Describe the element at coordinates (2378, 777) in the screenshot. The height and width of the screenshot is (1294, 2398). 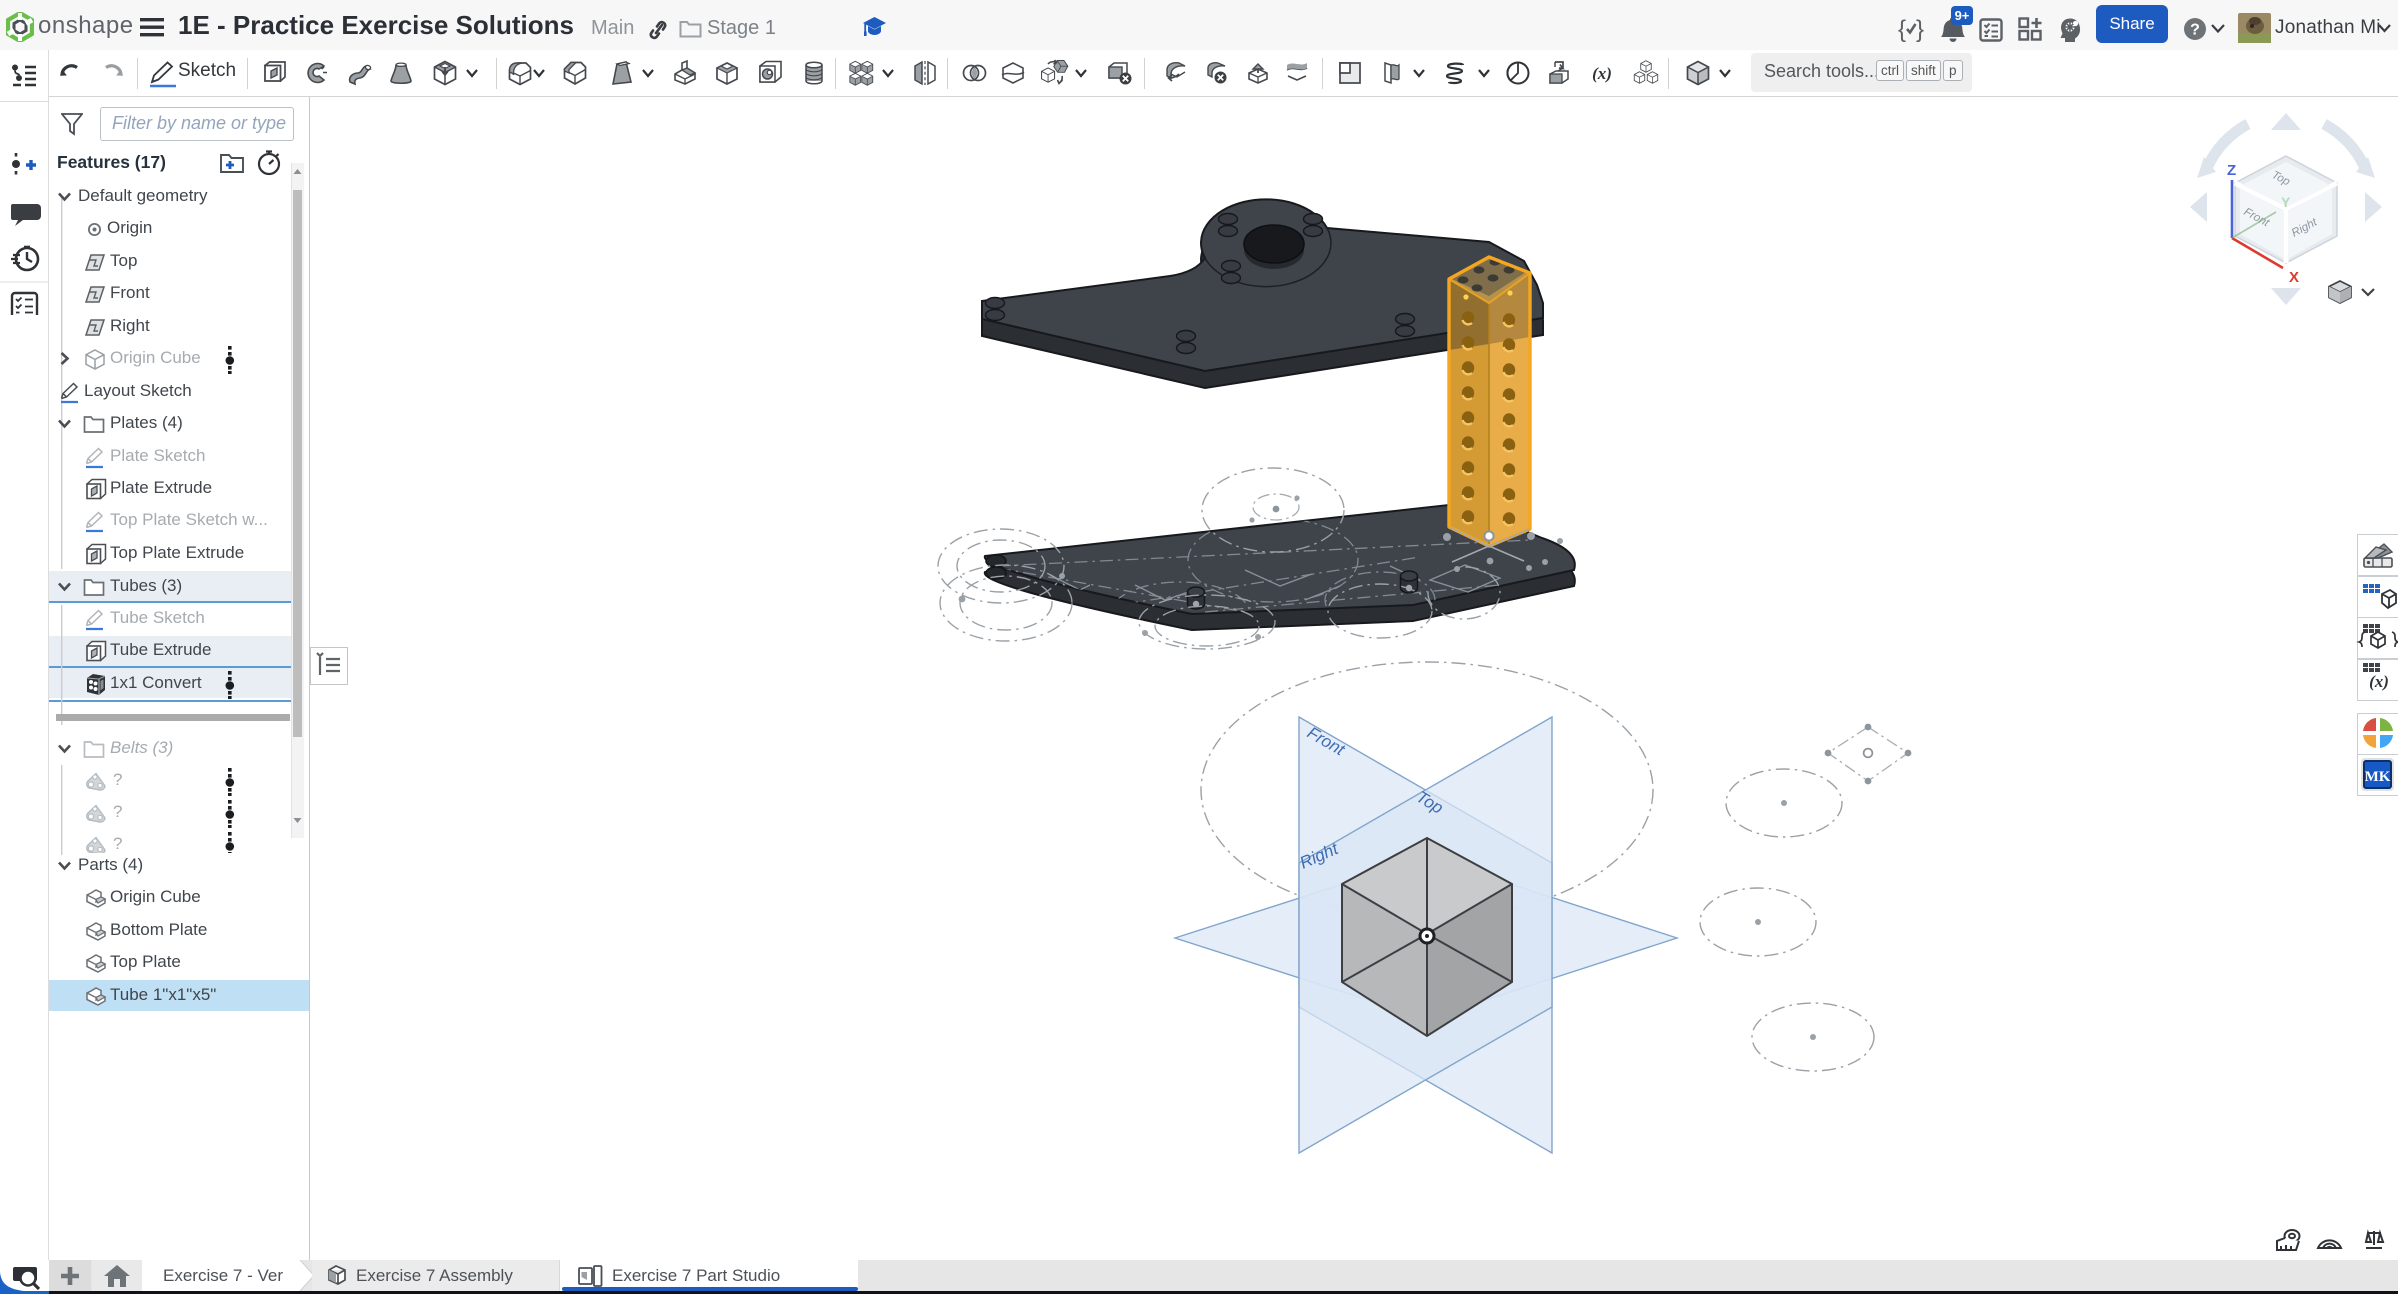
I see `svg-text: MK` at that location.